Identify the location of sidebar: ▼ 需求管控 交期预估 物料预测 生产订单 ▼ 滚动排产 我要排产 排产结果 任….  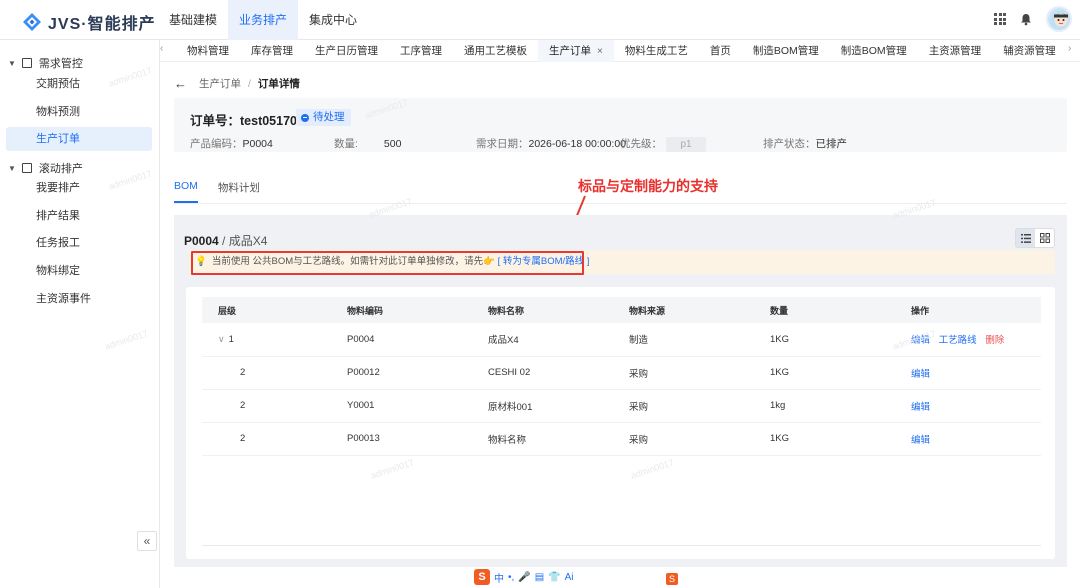
(80, 314).